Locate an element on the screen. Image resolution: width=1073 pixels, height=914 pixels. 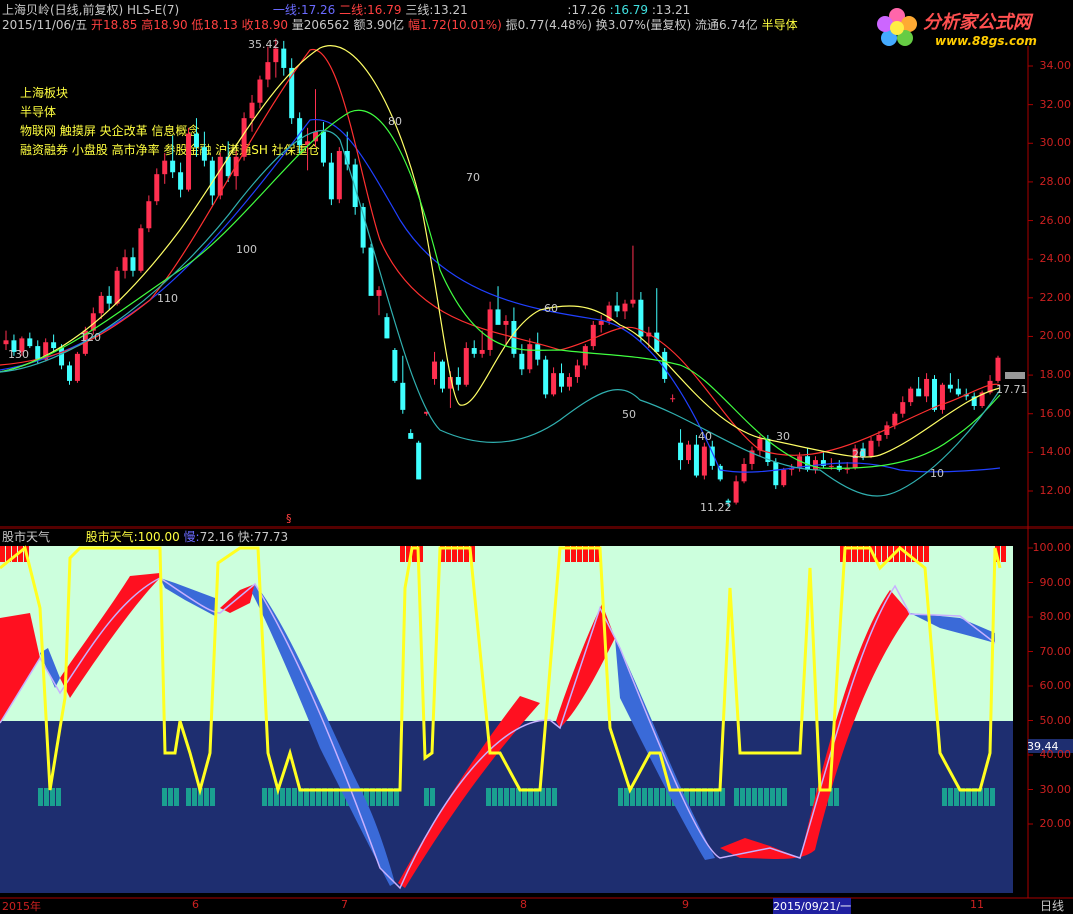
low-price-label: 11.22 is located at coordinates (716, 507).